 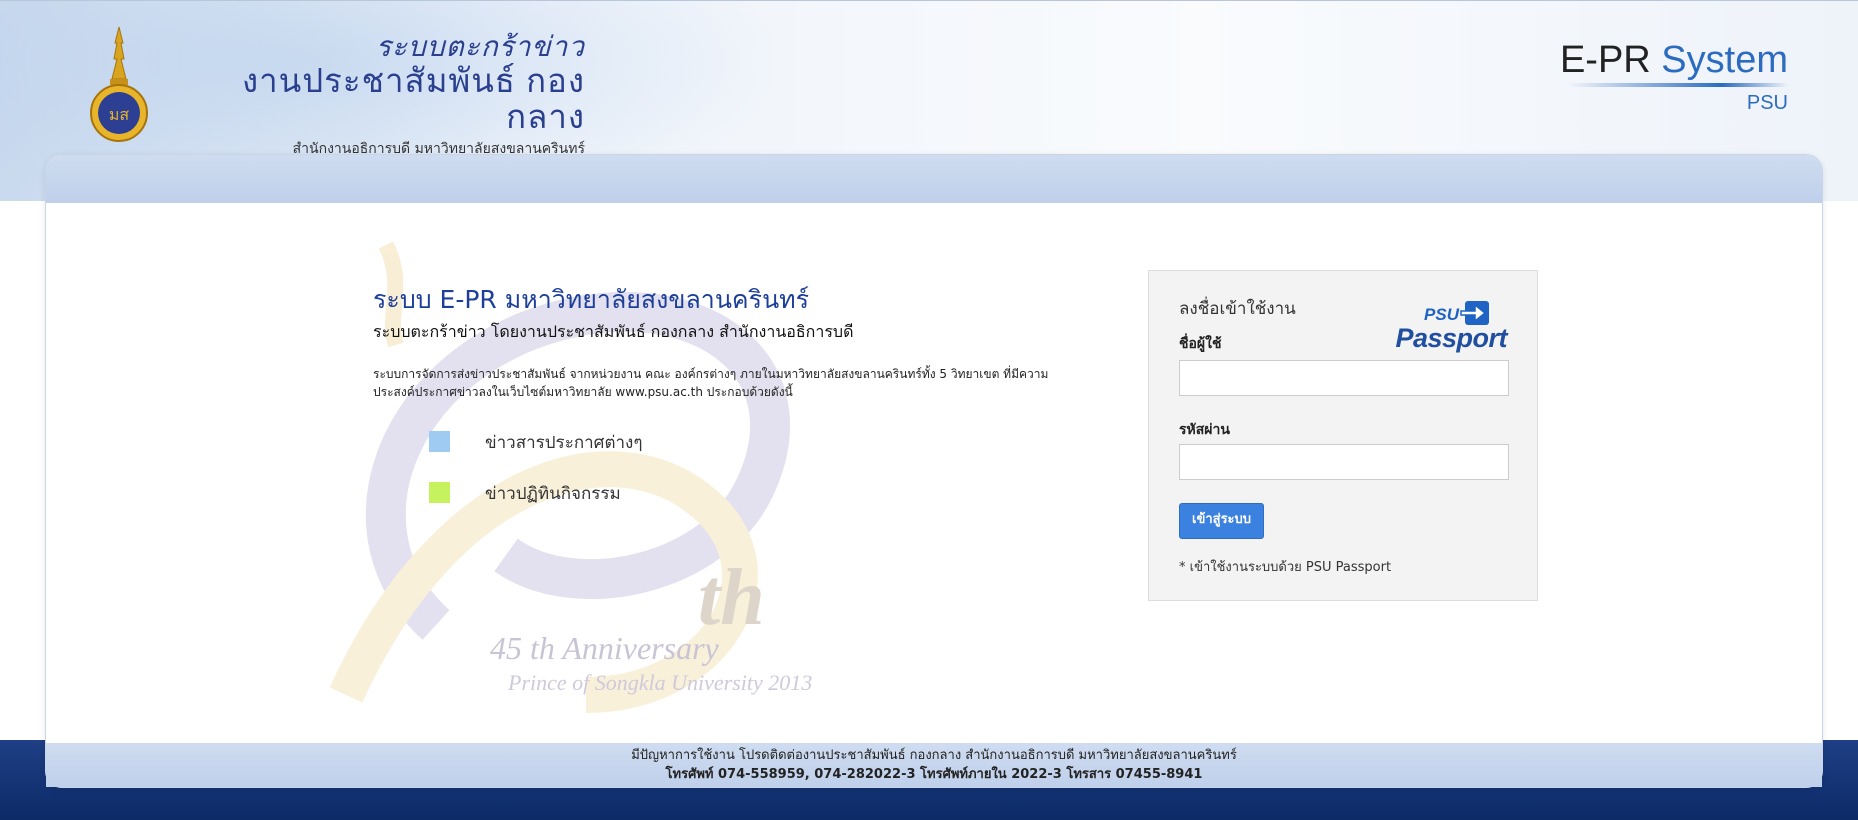 What do you see at coordinates (1200, 344) in the screenshot?
I see `username-label: ชื่อผู้ใช้` at bounding box center [1200, 344].